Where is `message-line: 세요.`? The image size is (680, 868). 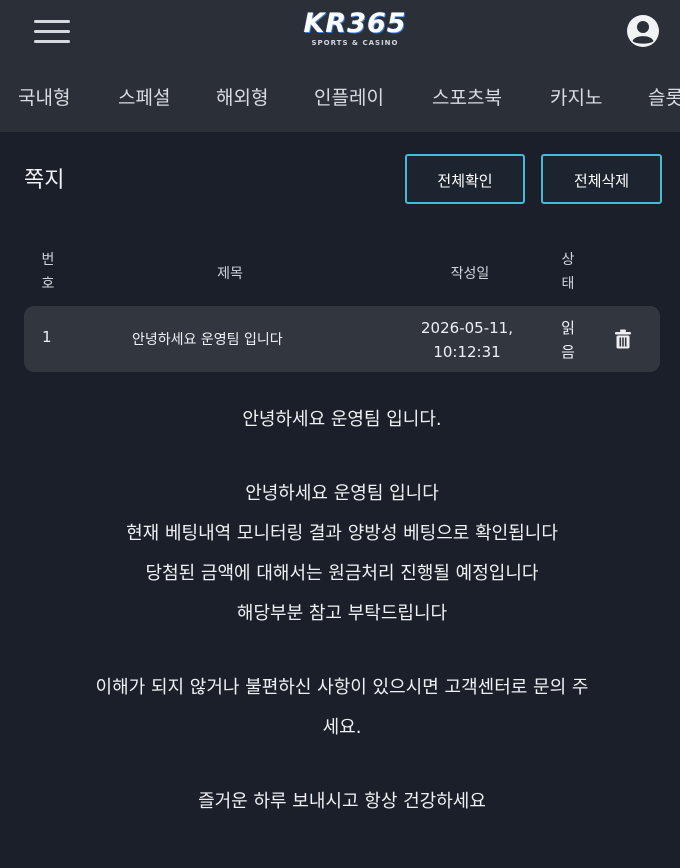
message-line: 세요. is located at coordinates (342, 727).